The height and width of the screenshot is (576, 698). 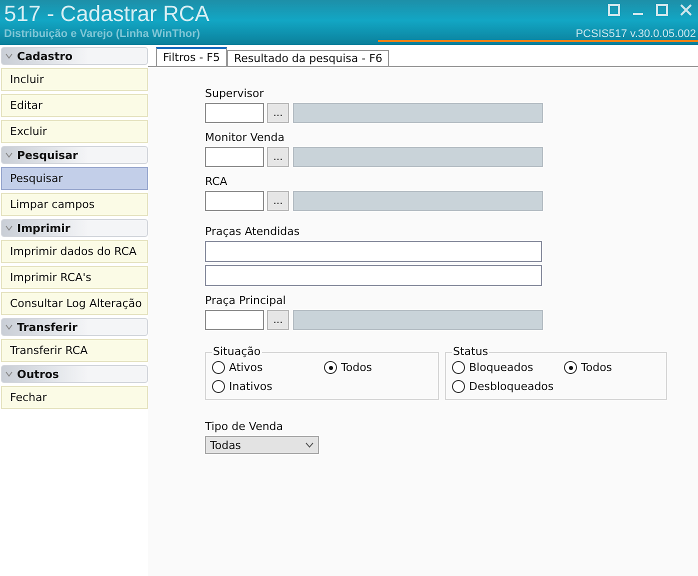 I want to click on radio-option: Inativos, so click(x=268, y=386).